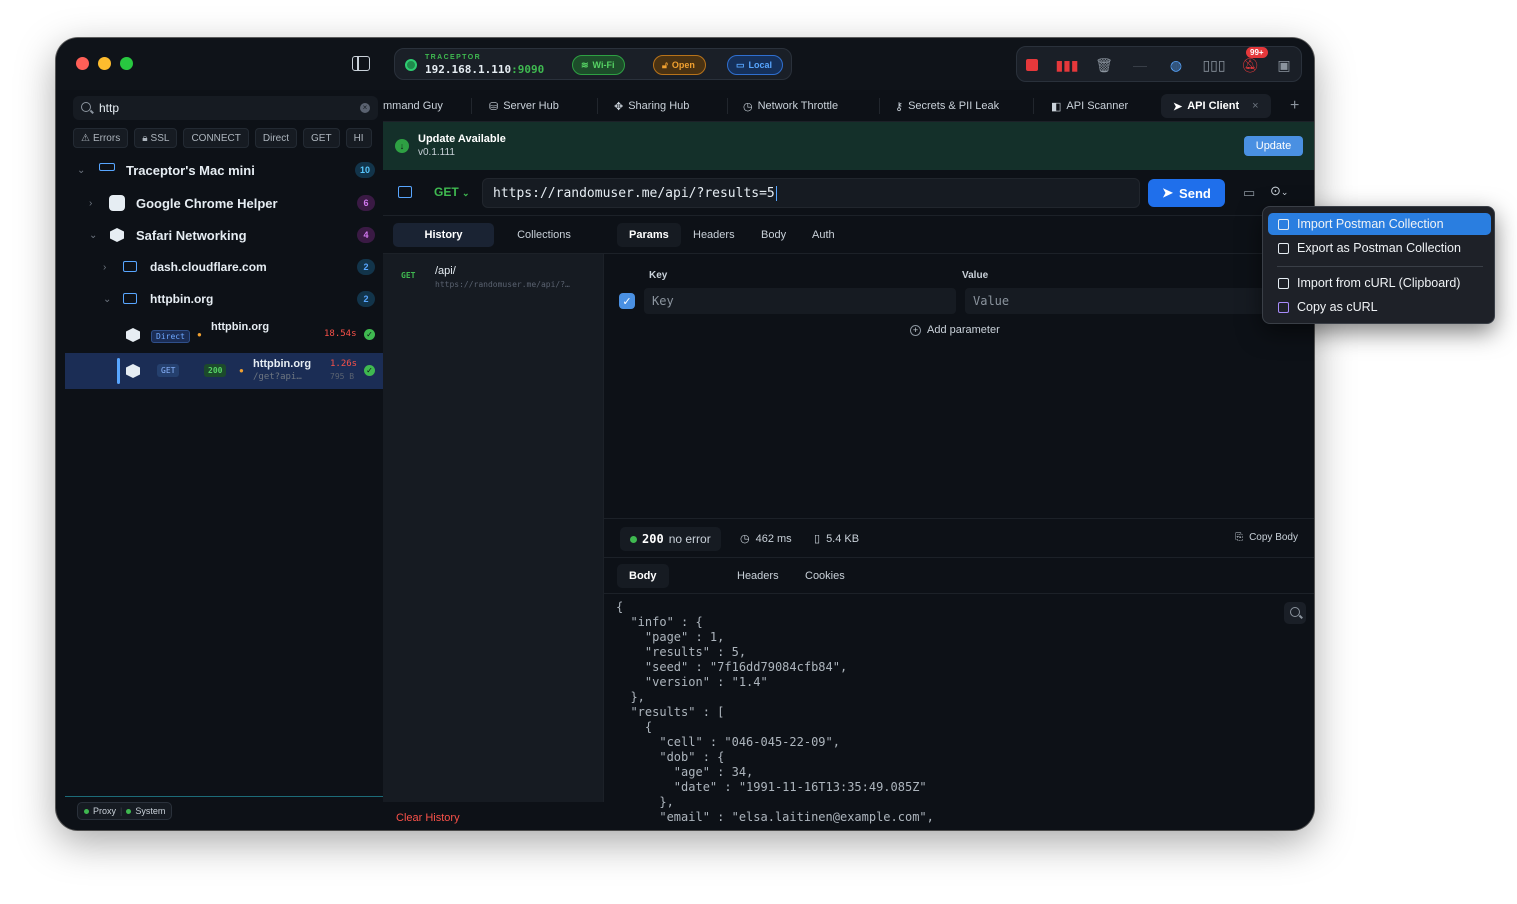 Image resolution: width=1517 pixels, height=904 pixels. What do you see at coordinates (748, 106) in the screenshot?
I see `gauge-icon: ◷` at bounding box center [748, 106].